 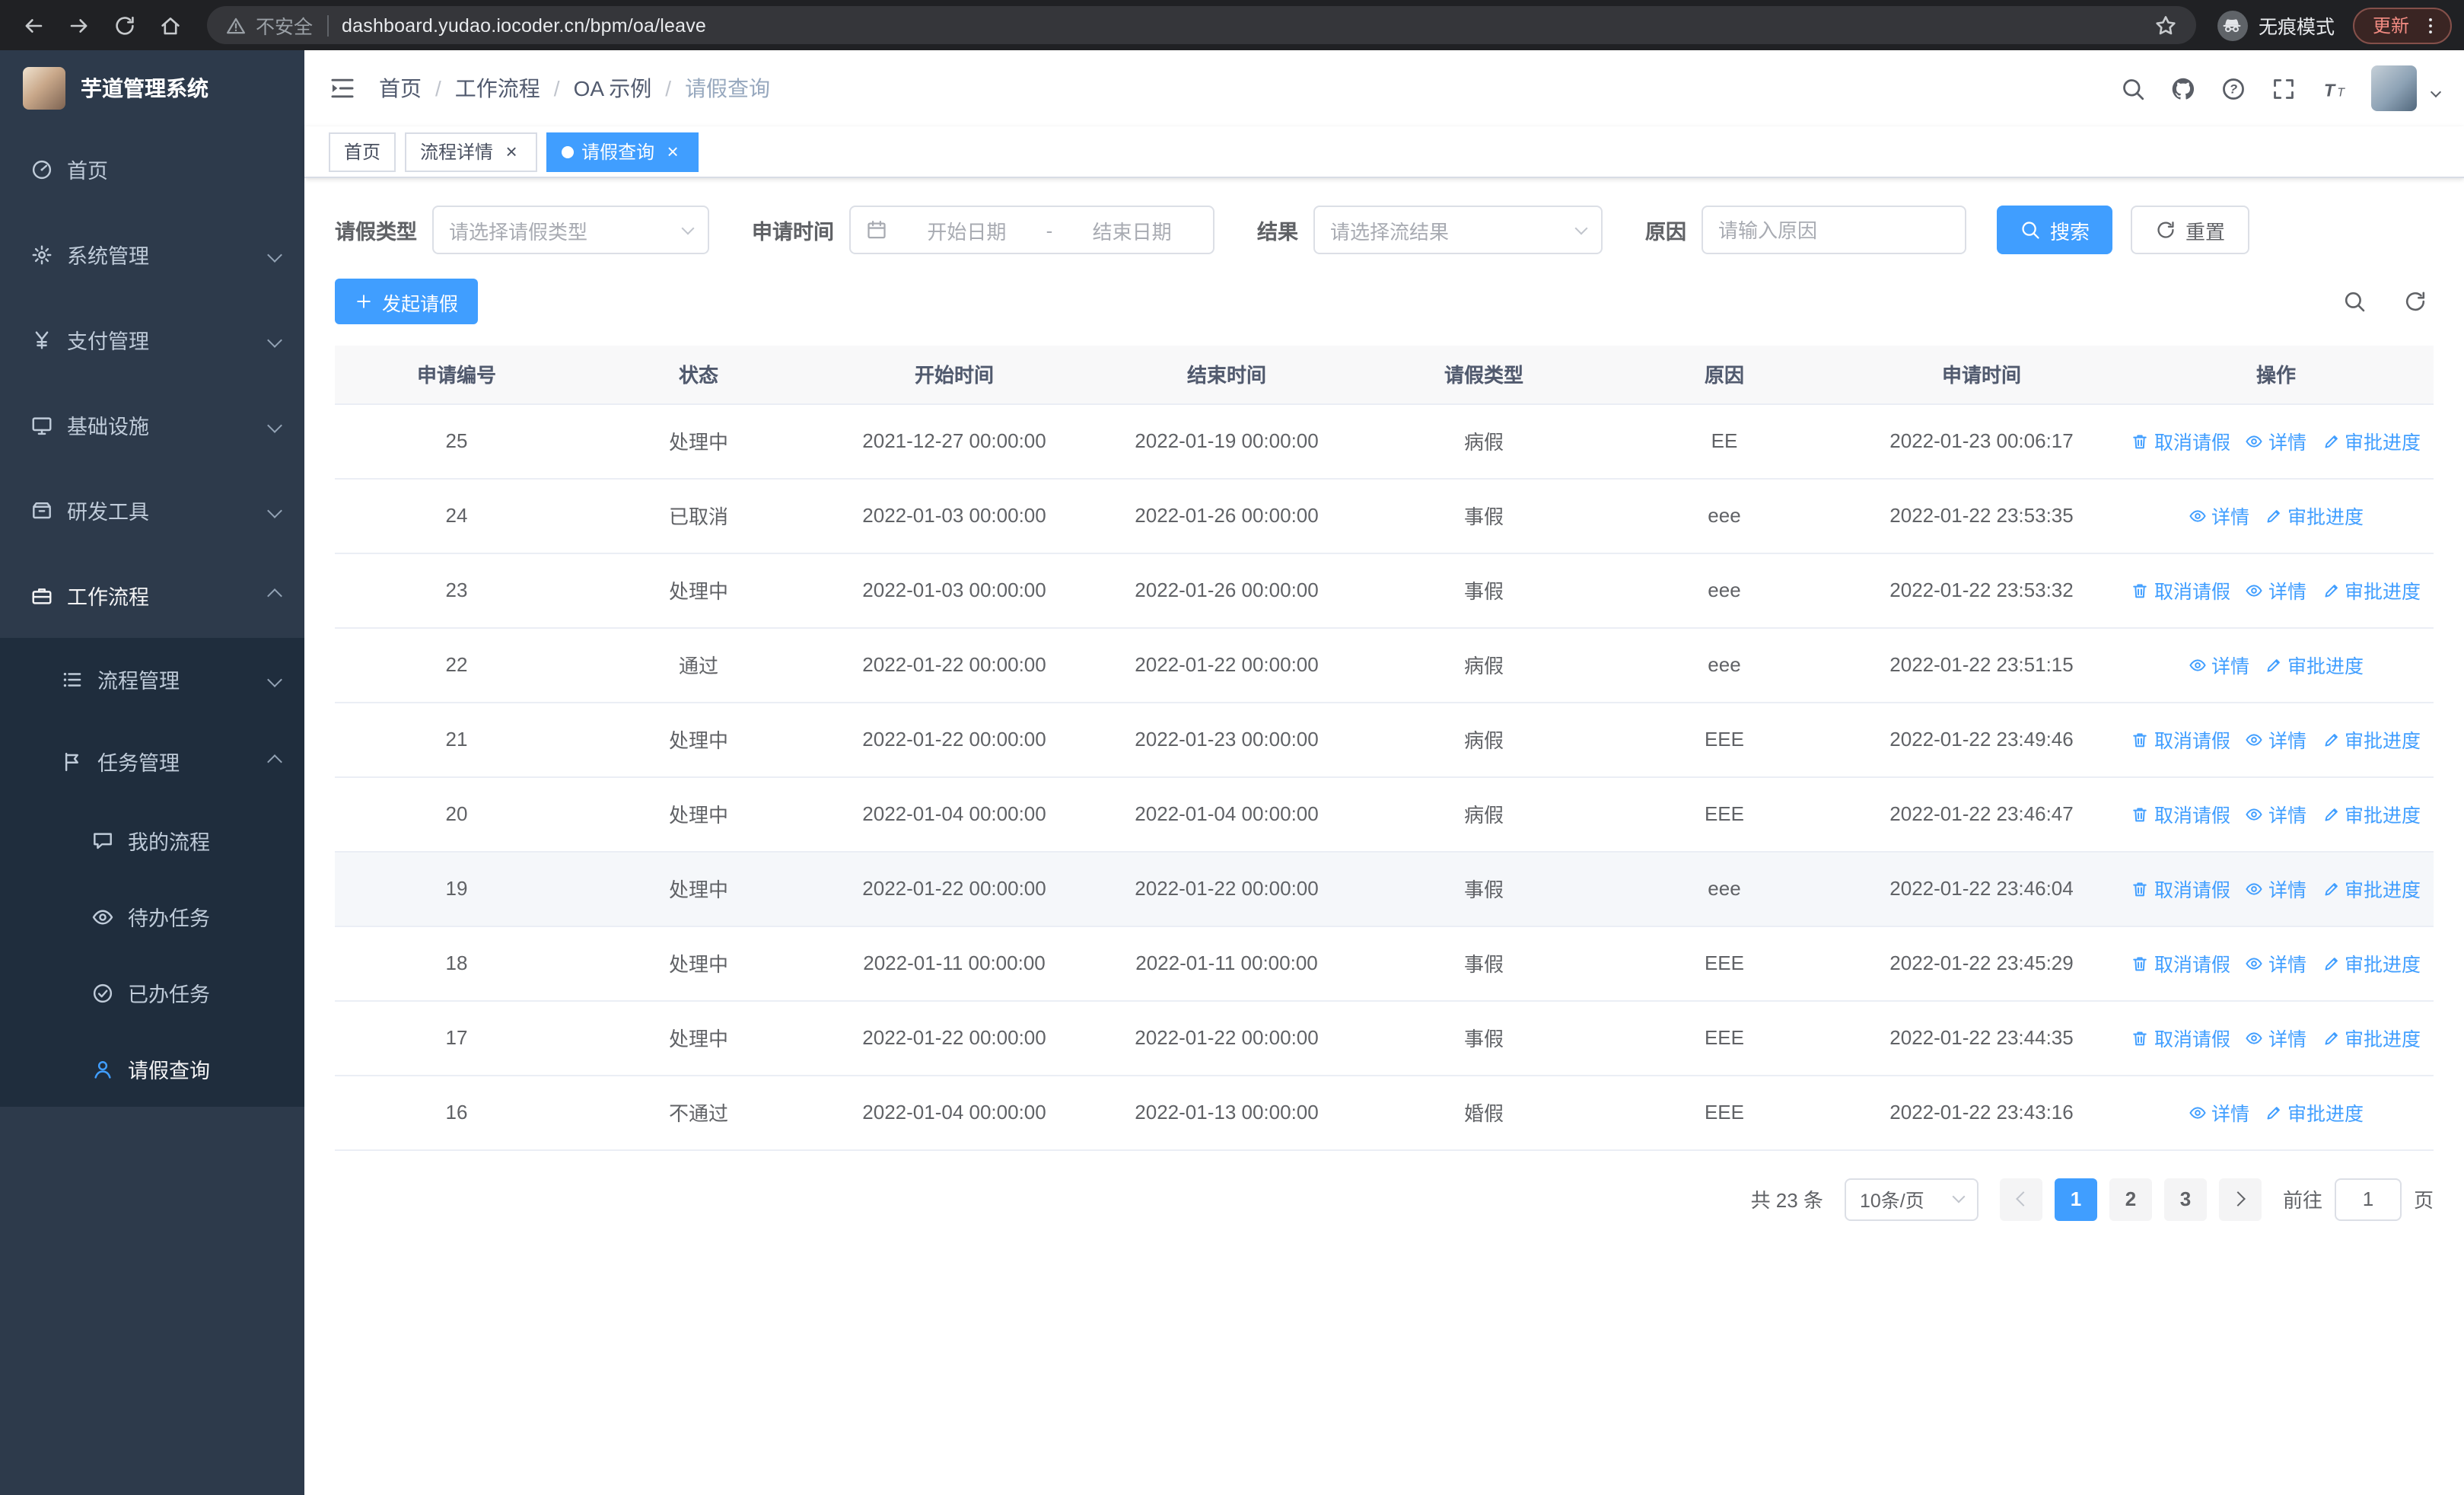 What do you see at coordinates (2354, 302) in the screenshot?
I see `toggle-search-icon` at bounding box center [2354, 302].